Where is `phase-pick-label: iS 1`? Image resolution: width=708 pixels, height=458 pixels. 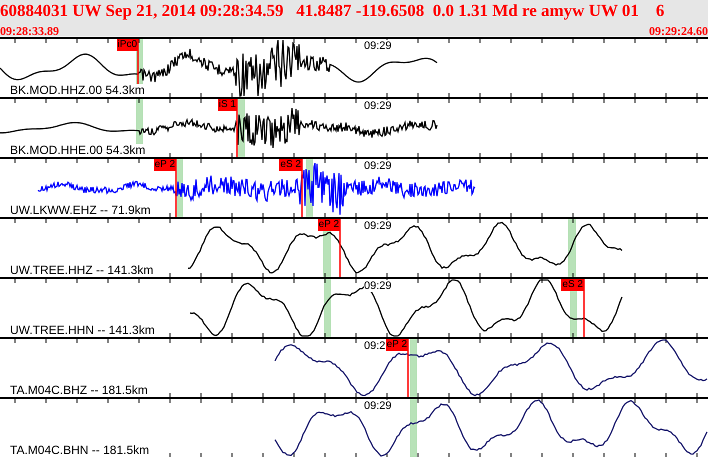
phase-pick-label: iS 1 is located at coordinates (227, 105).